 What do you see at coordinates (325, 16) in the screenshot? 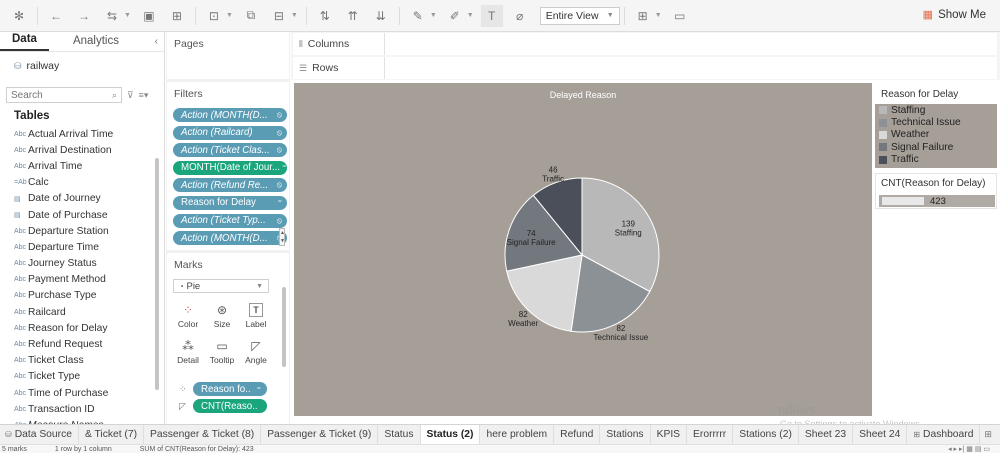
I see `swap-icon: ⇅` at bounding box center [325, 16].